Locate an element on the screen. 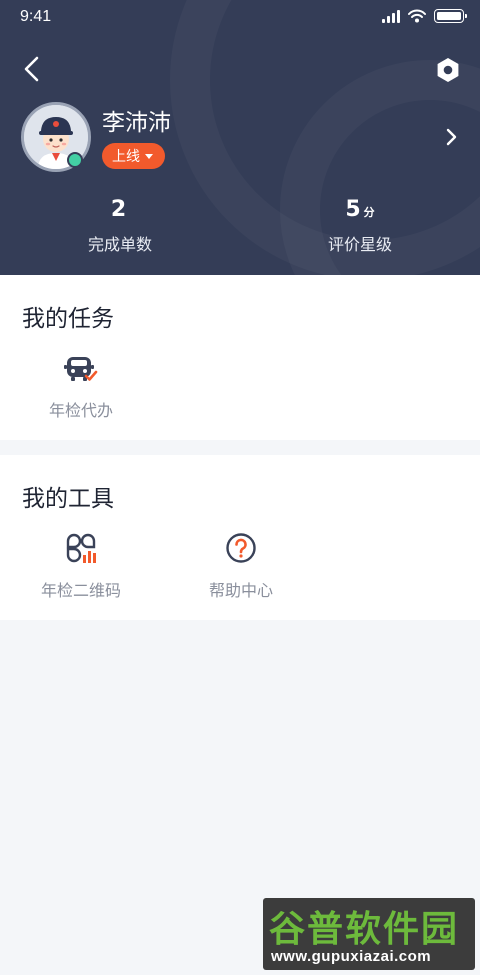 The width and height of the screenshot is (480, 975). help-icon is located at coordinates (241, 548).